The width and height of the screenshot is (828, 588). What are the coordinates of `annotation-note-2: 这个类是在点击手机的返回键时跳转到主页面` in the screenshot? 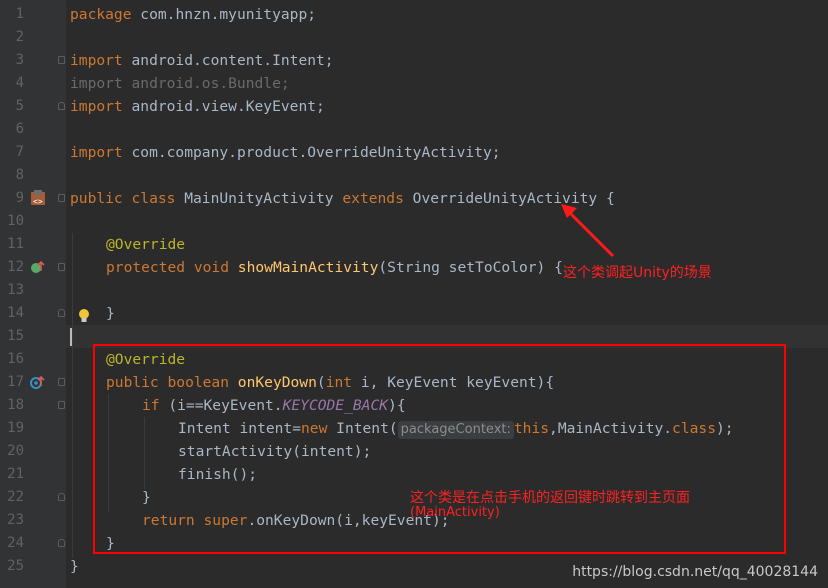 It's located at (550, 498).